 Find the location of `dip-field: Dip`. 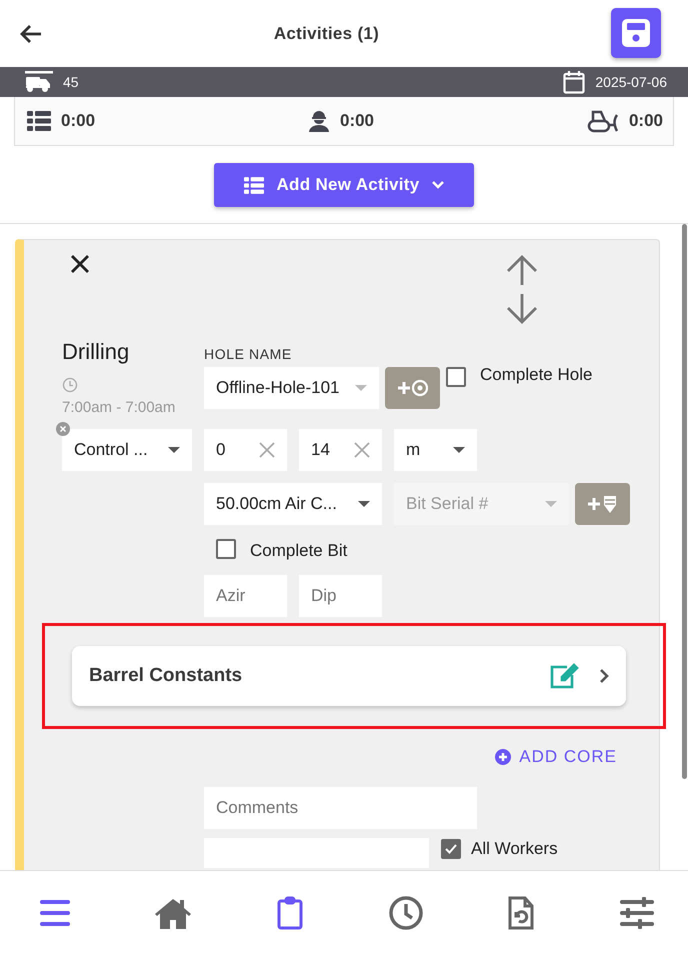

dip-field: Dip is located at coordinates (340, 596).